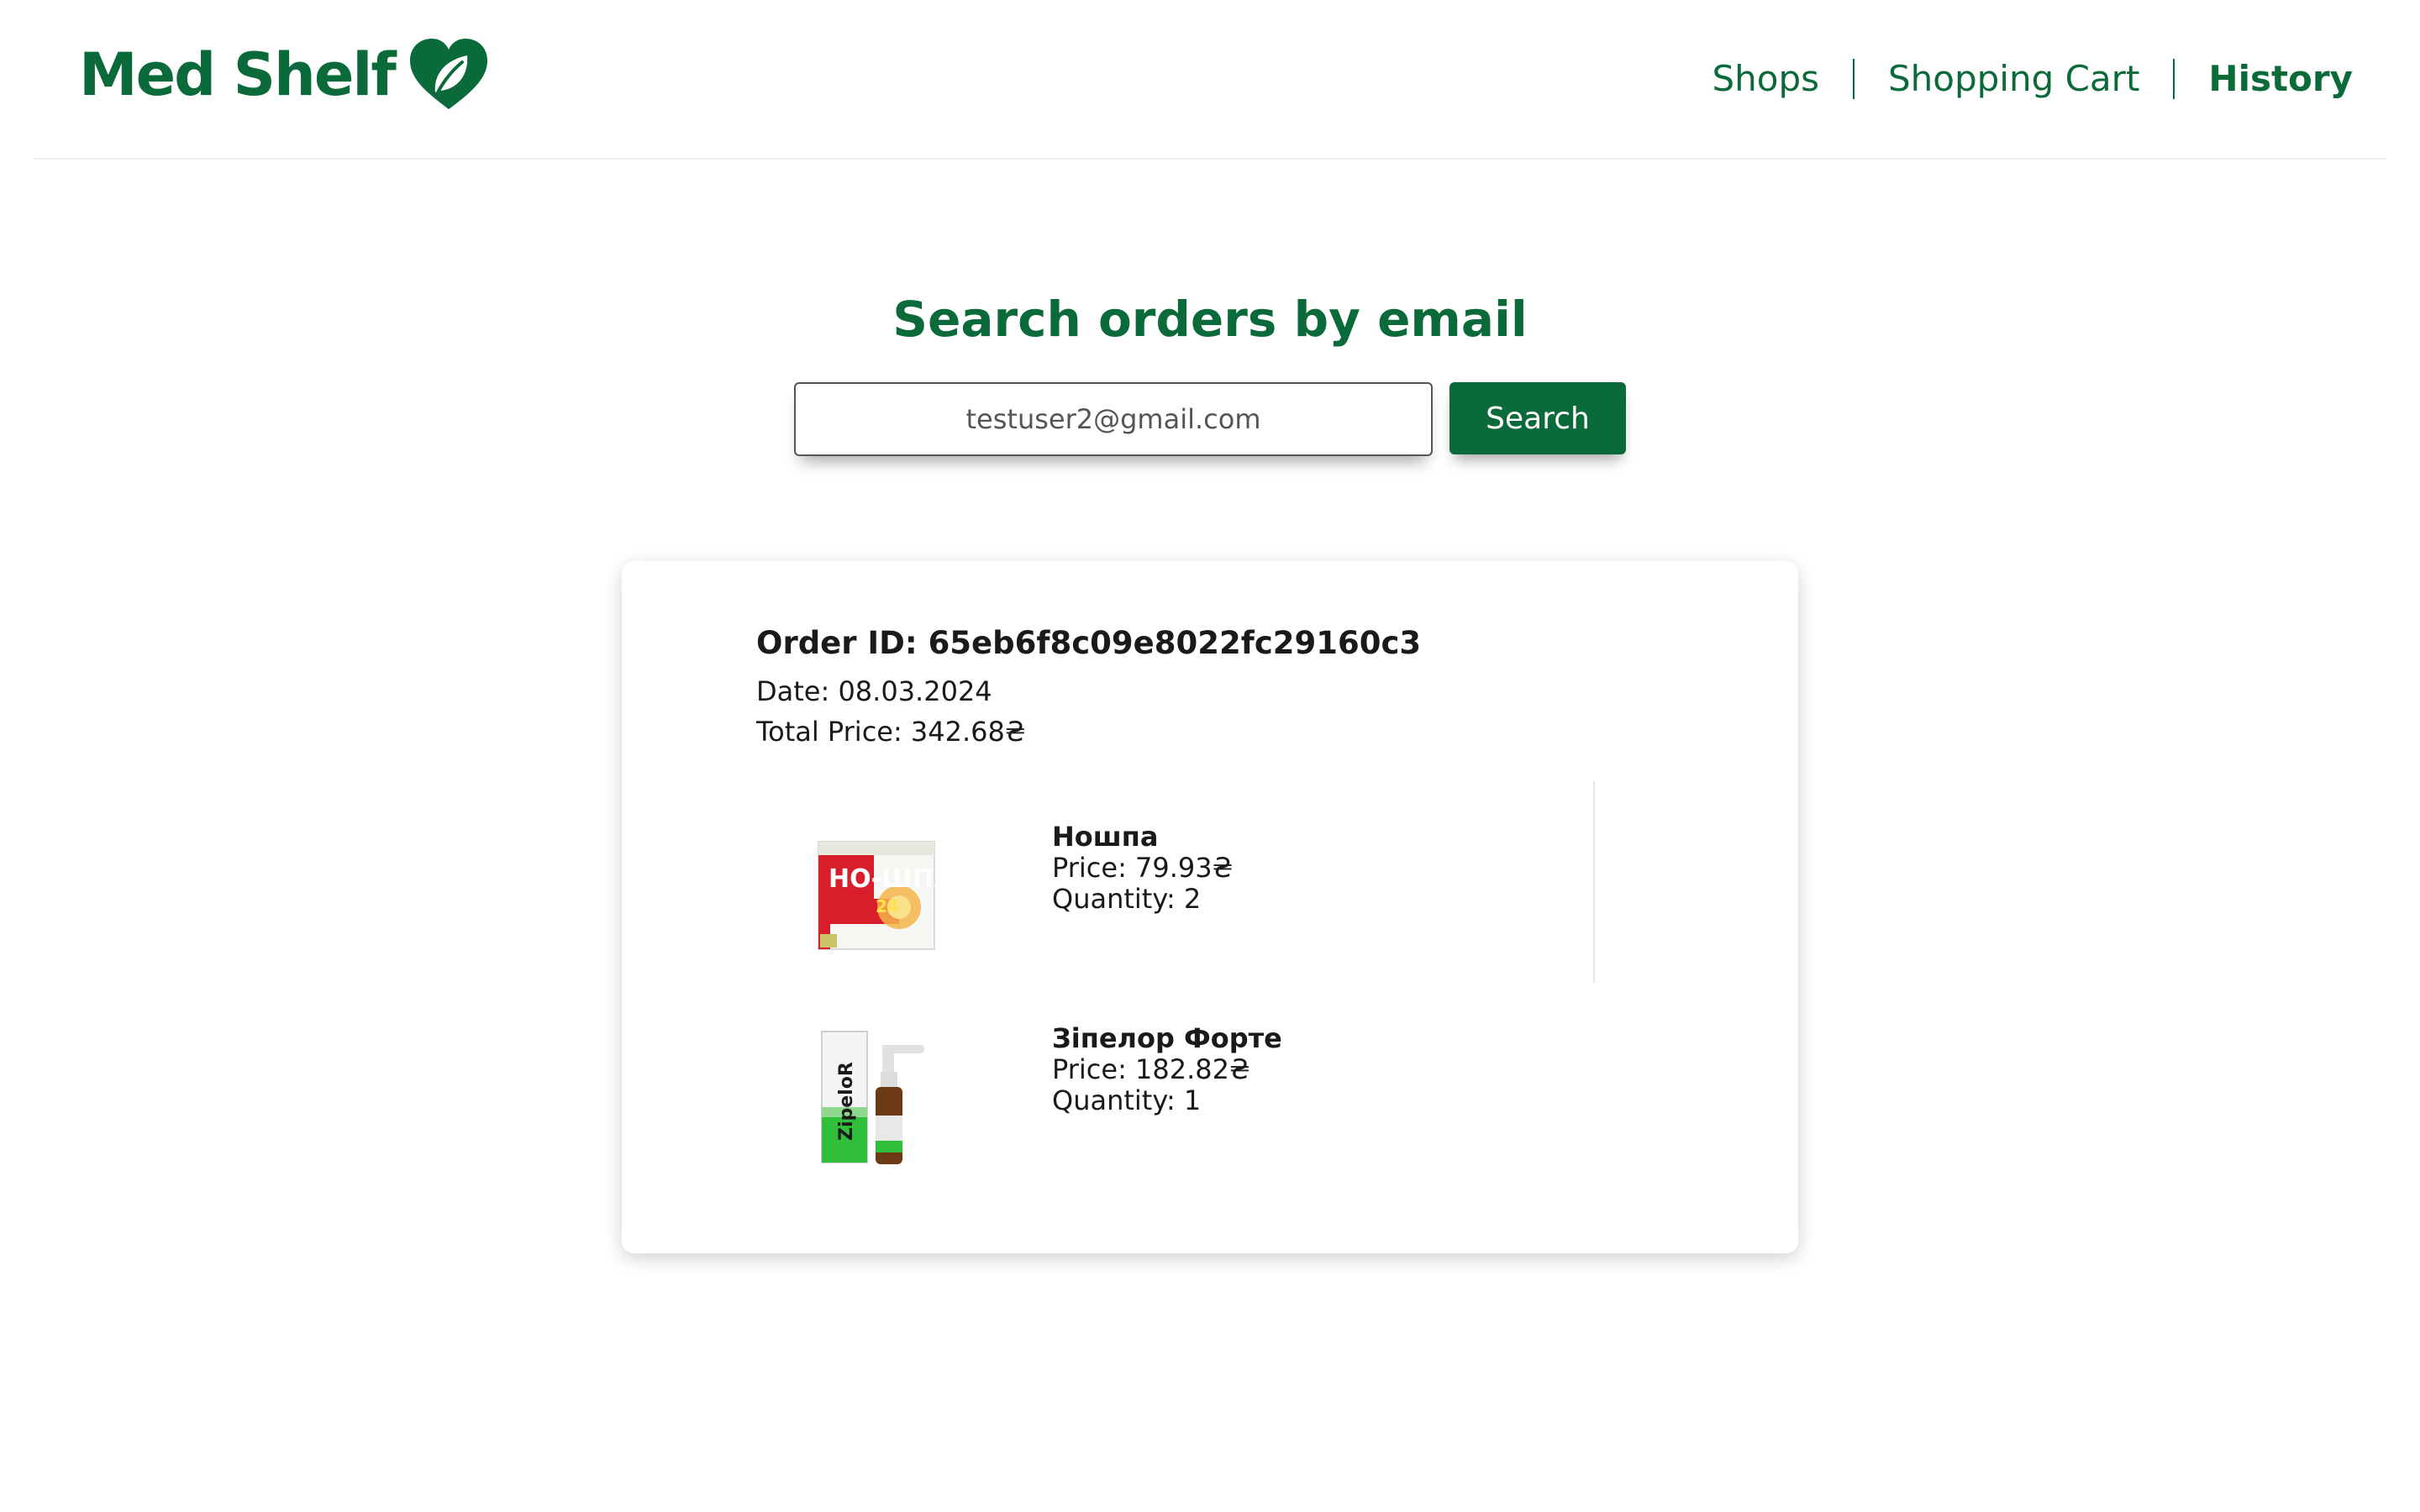 This screenshot has height=1512, width=2420. I want to click on search-button: Search, so click(1537, 418).